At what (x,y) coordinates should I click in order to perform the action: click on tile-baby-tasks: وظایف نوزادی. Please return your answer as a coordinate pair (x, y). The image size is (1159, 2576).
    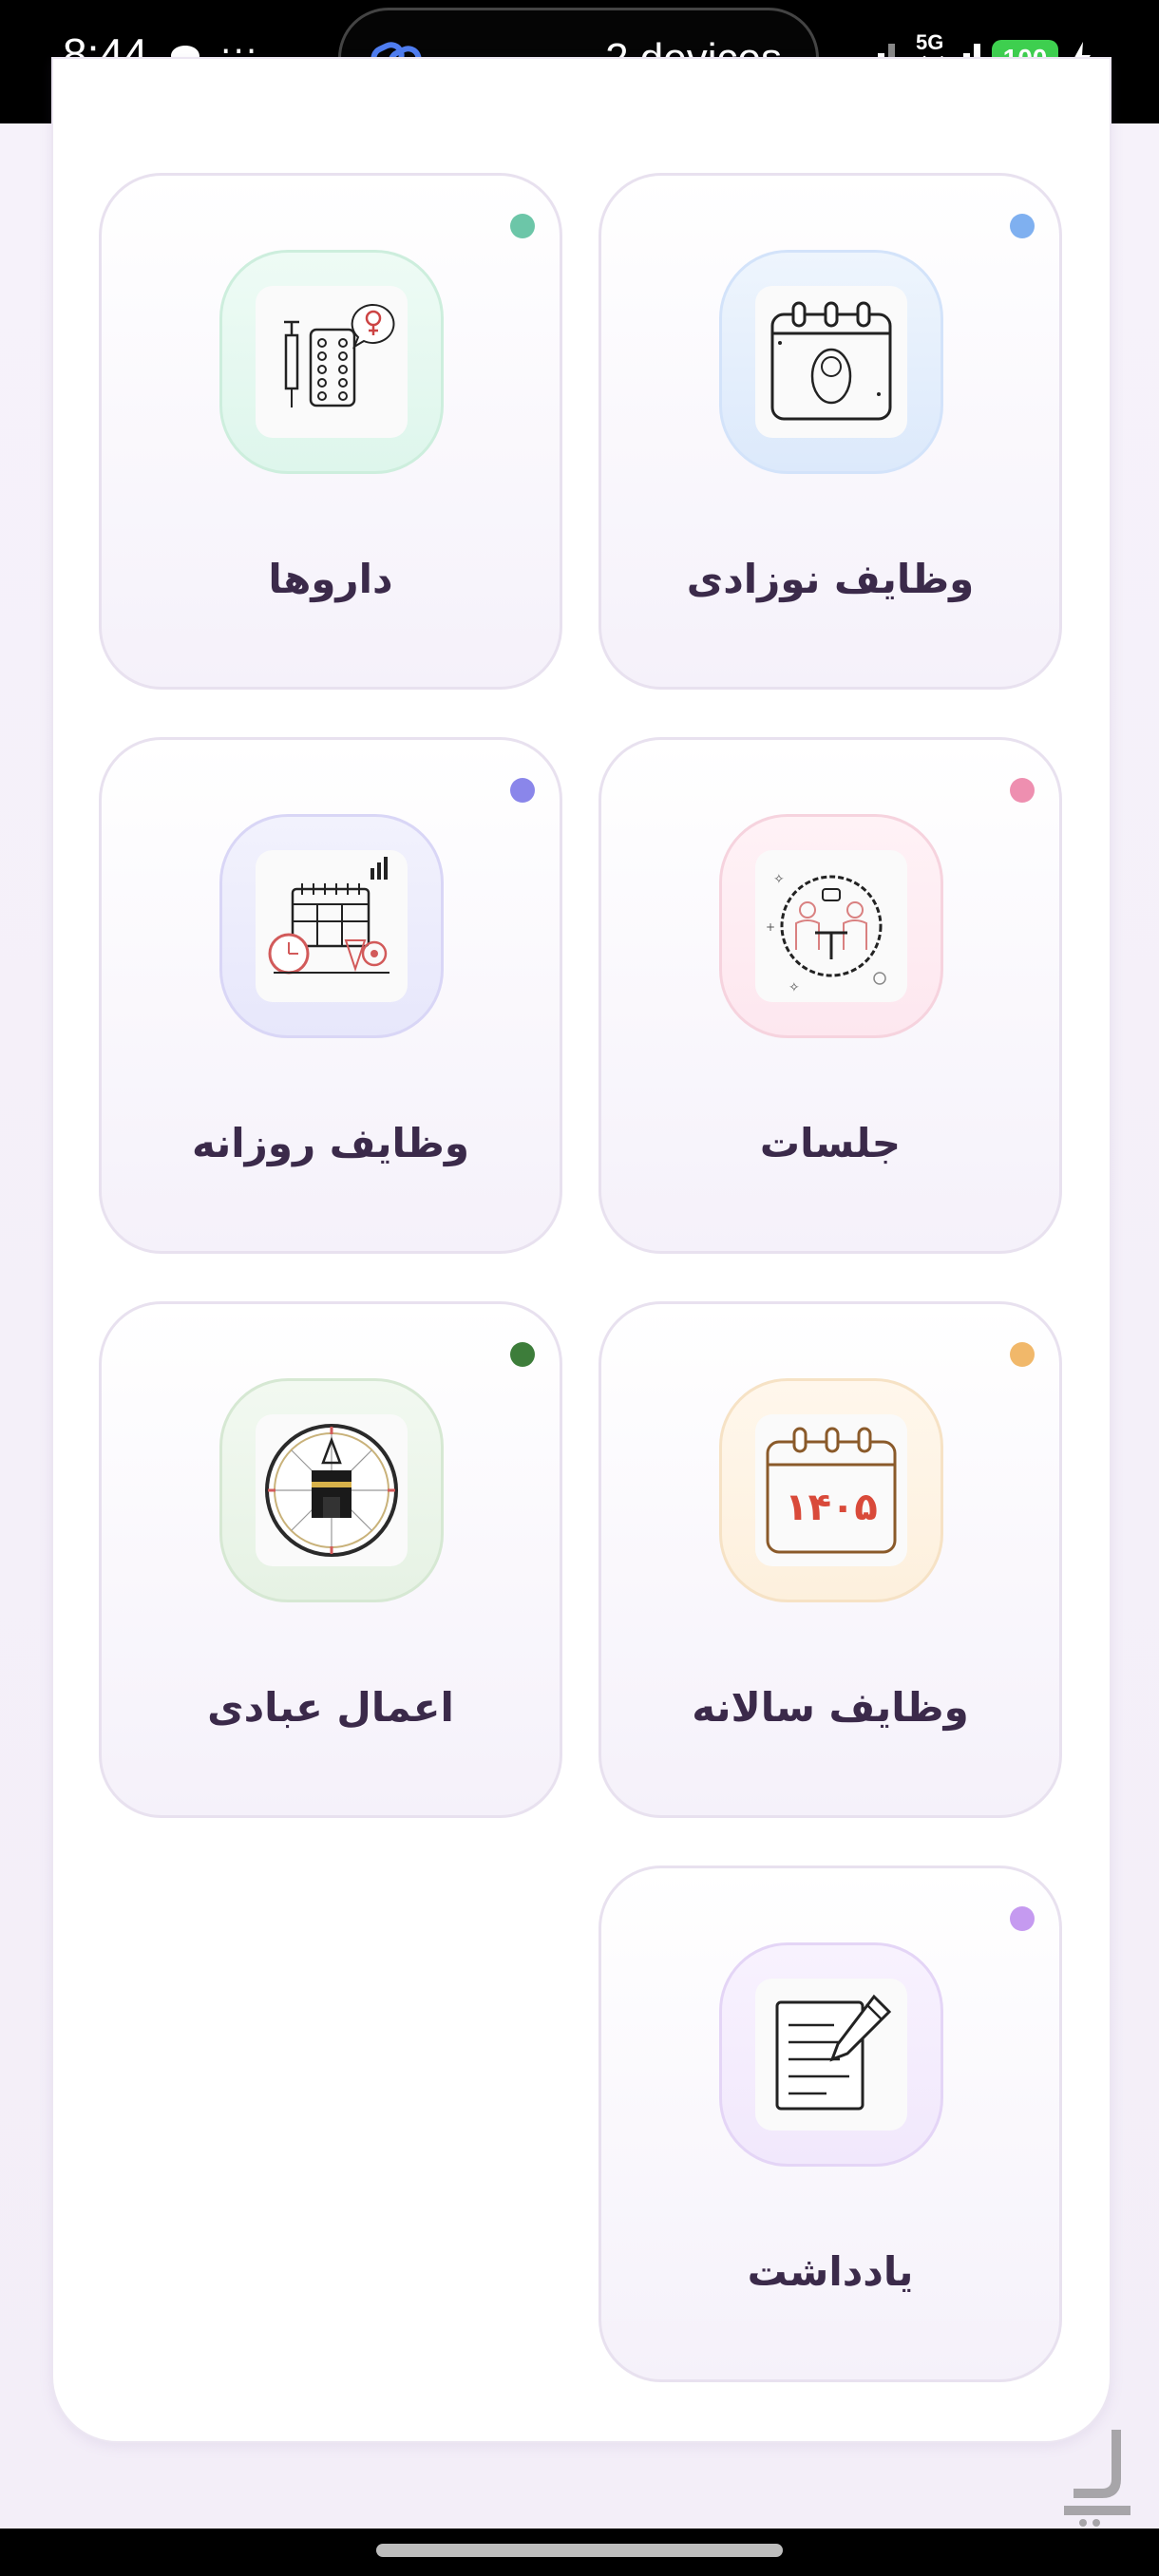
    Looking at the image, I should click on (830, 431).